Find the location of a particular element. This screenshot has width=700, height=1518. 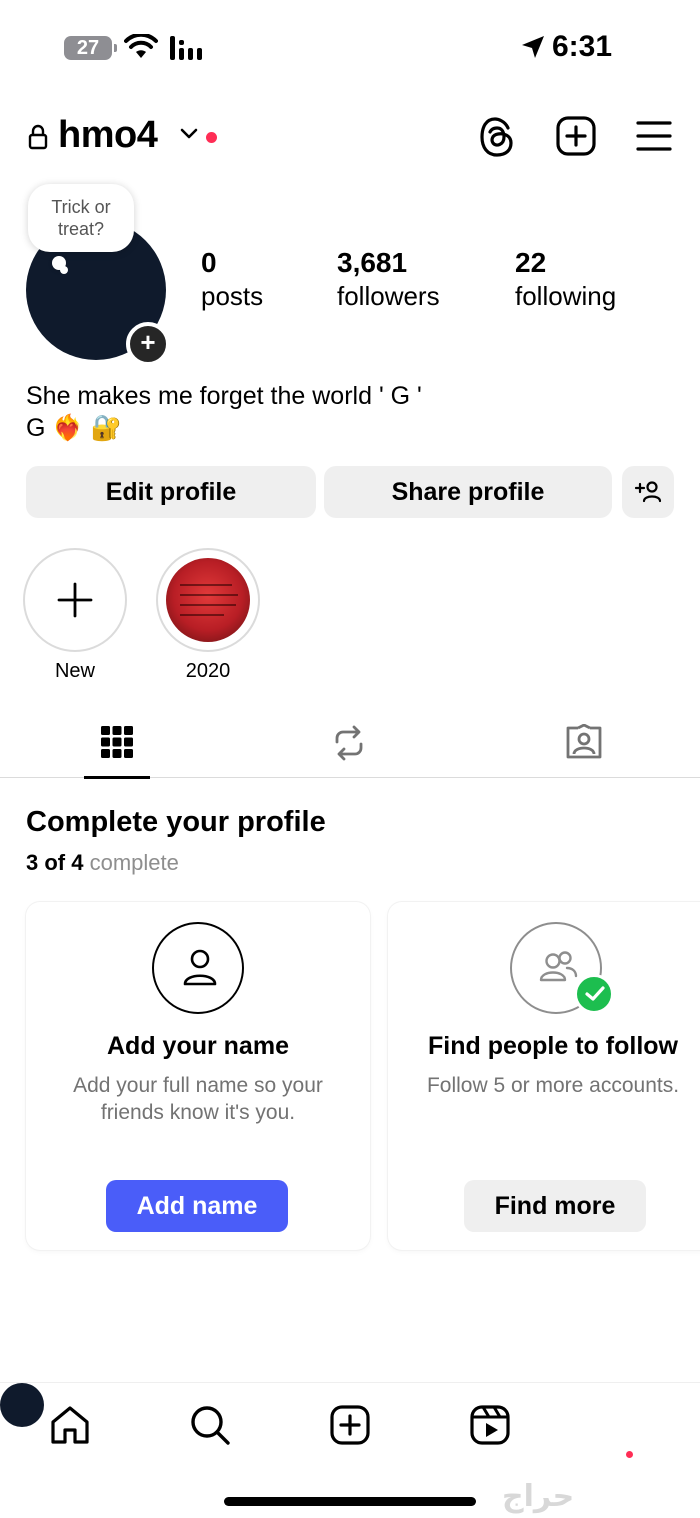

grid-icon is located at coordinates (117, 742).